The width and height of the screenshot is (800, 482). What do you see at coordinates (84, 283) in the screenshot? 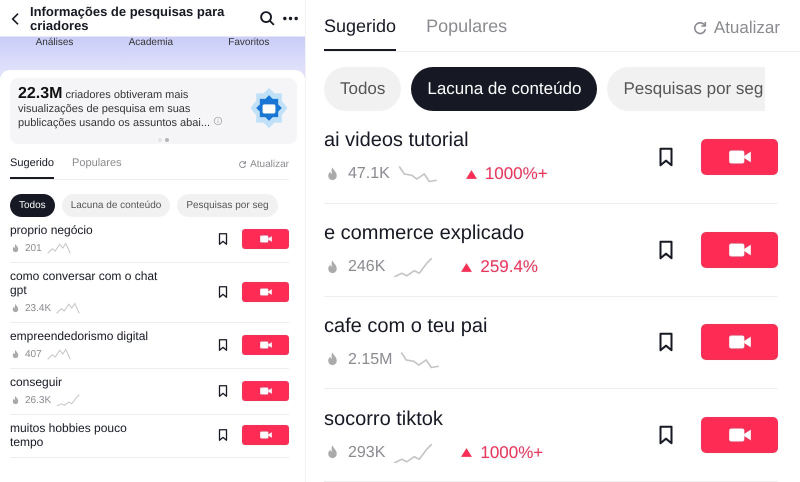
I see `topic-title: como conversar com o chat gpt` at bounding box center [84, 283].